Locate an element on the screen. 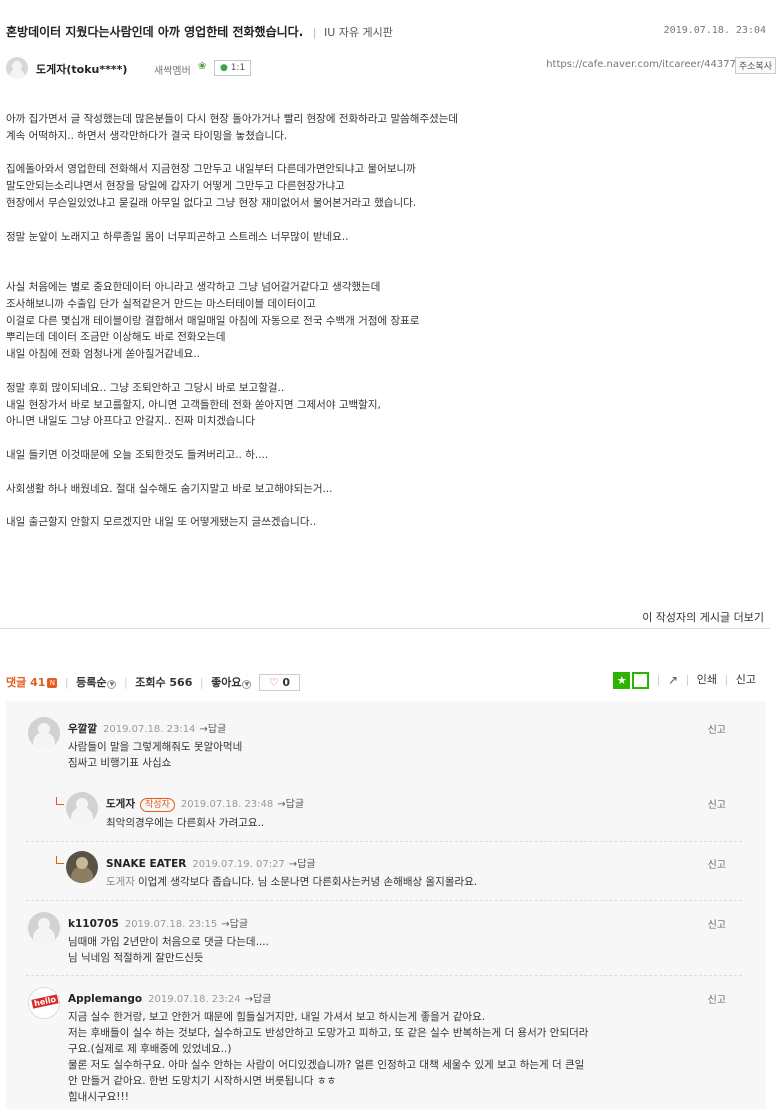 Image resolution: width=782 pixels, height=1109 pixels. body-line: 뿌리는데 데이터 조금만 이상해도 바로 전화오는데 is located at coordinates (116, 337).